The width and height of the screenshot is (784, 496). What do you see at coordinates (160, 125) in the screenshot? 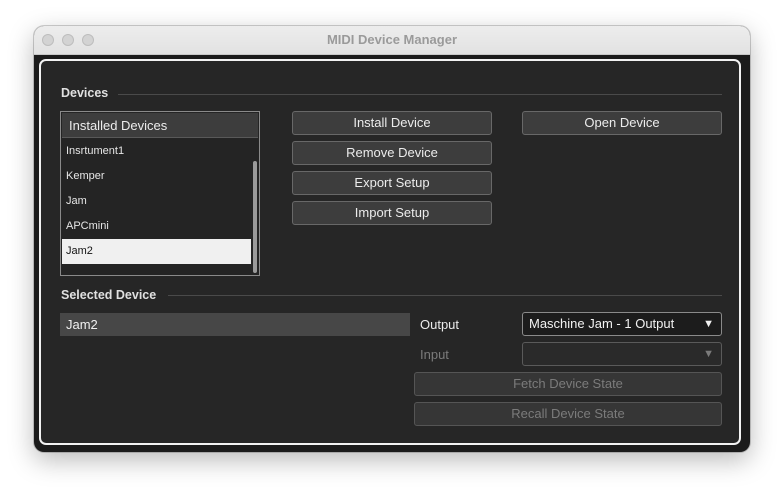
I see `installed-devices-header: Installed Devices` at bounding box center [160, 125].